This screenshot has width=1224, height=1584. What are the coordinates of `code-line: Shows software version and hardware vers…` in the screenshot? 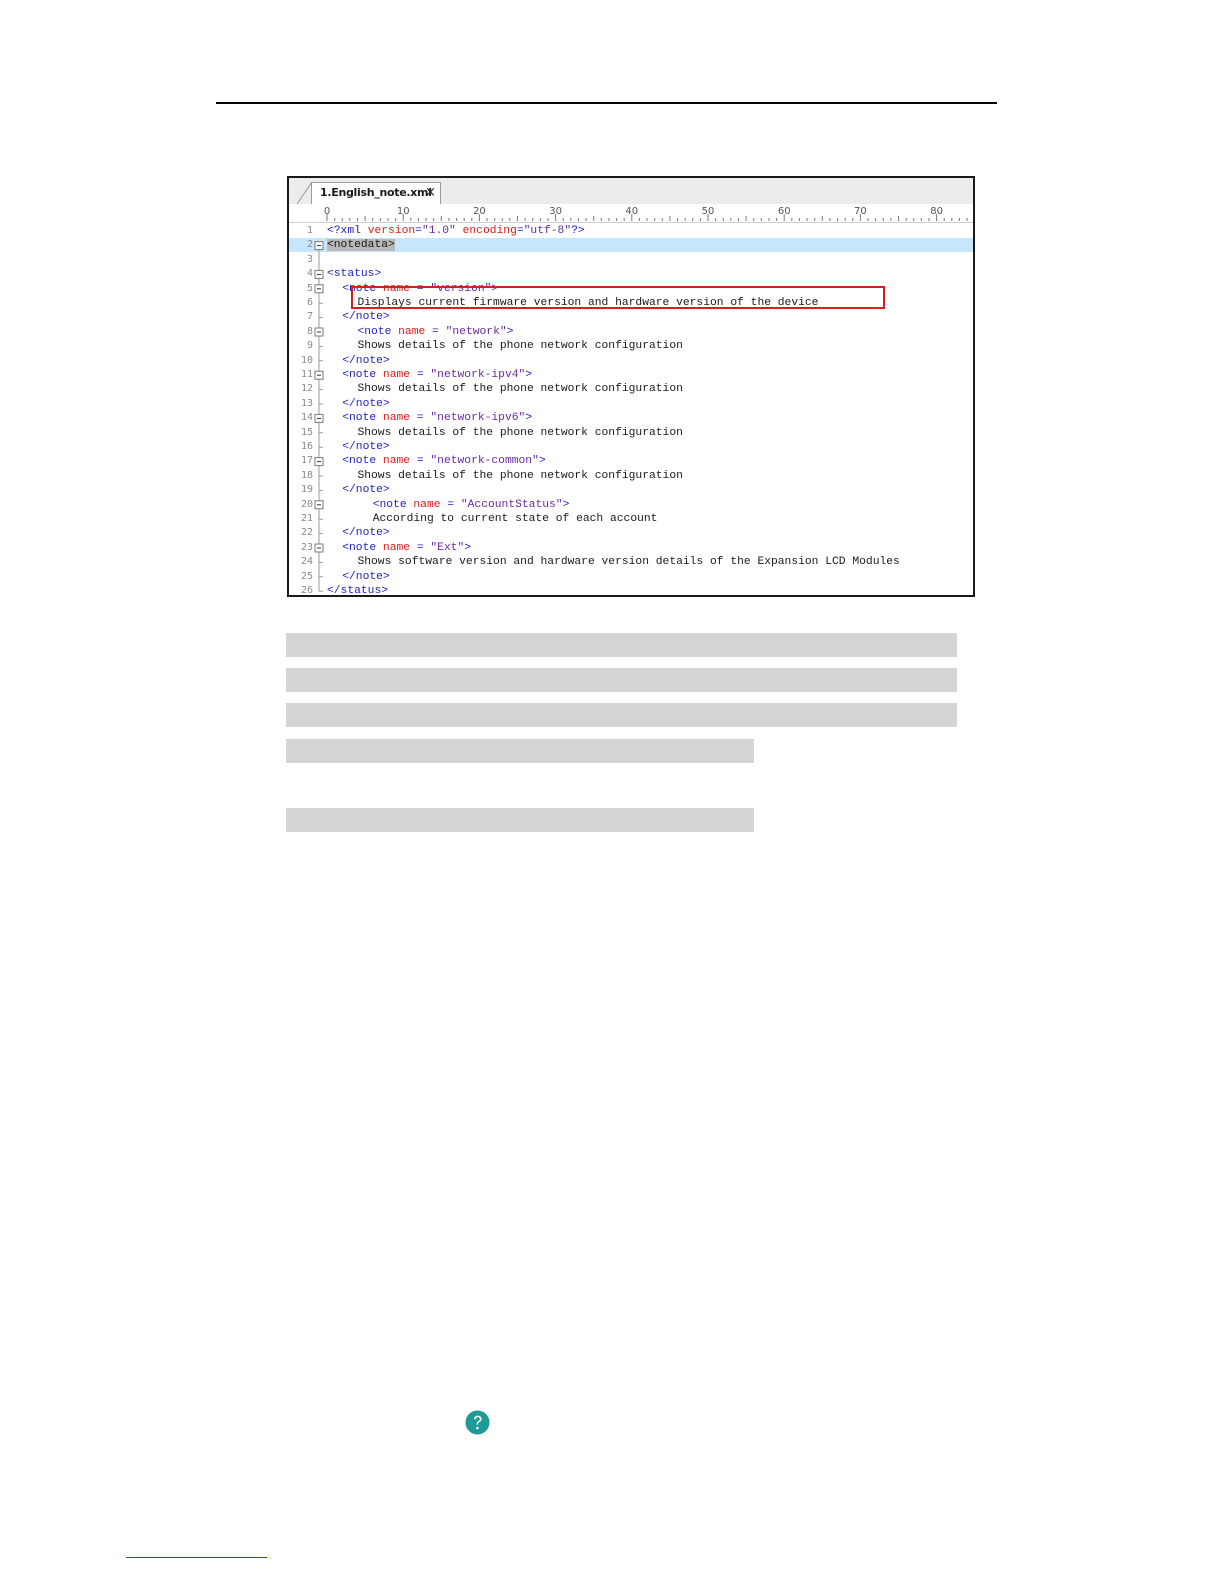 It's located at (628, 562).